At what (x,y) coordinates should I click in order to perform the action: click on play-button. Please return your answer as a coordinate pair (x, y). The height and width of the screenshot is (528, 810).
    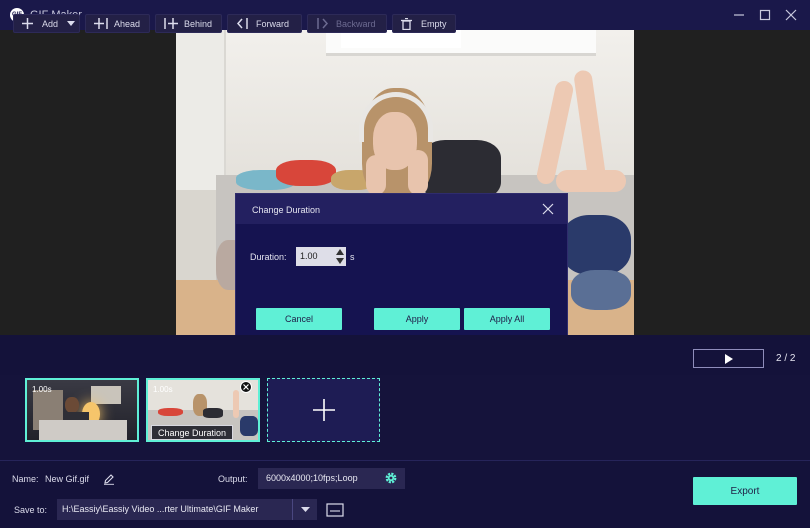
    Looking at the image, I should click on (728, 358).